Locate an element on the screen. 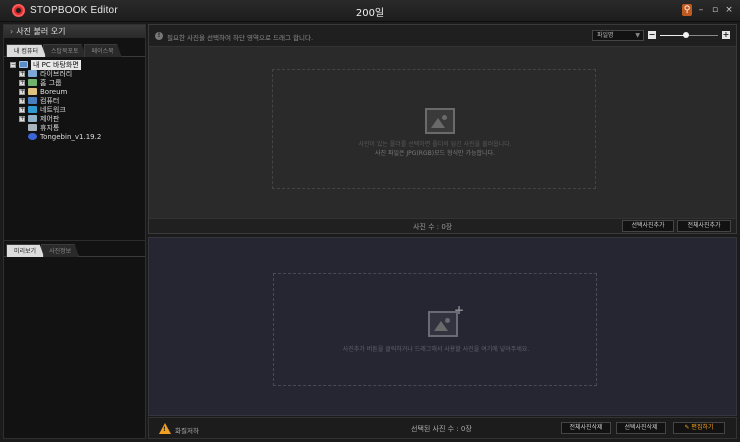 This screenshot has height=442, width=740. source-tabs: 내 컴퓨터 스탑북포토 페이스북 is located at coordinates (74, 50).